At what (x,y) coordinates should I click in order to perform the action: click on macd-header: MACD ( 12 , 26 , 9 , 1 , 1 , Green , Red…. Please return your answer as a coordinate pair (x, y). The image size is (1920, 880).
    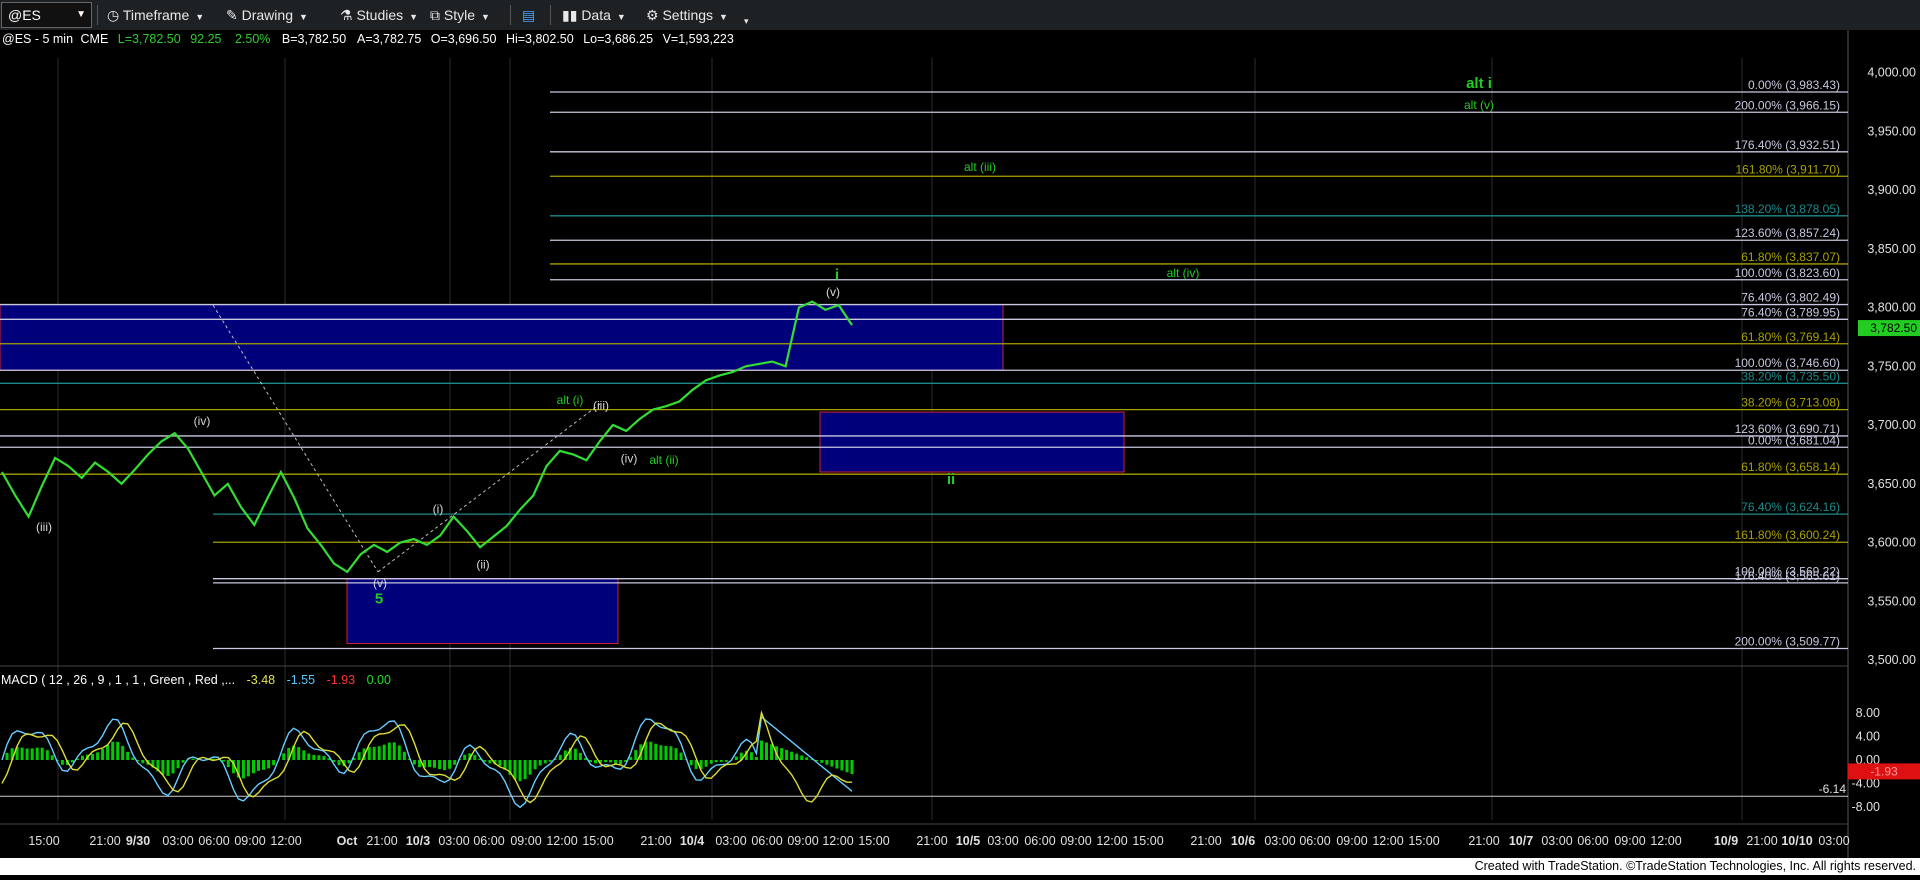
    Looking at the image, I should click on (196, 680).